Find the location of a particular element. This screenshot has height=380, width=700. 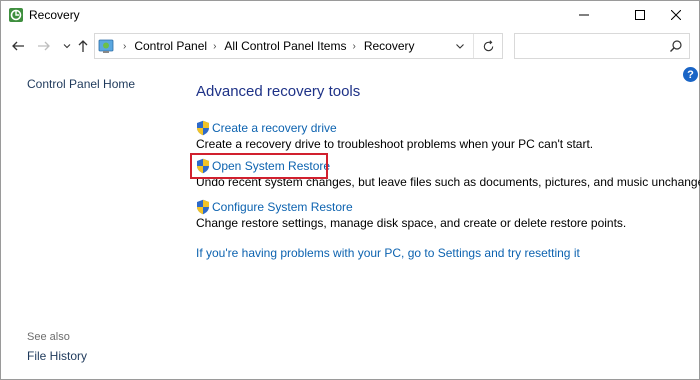

window-title: Recovery is located at coordinates (54, 15).